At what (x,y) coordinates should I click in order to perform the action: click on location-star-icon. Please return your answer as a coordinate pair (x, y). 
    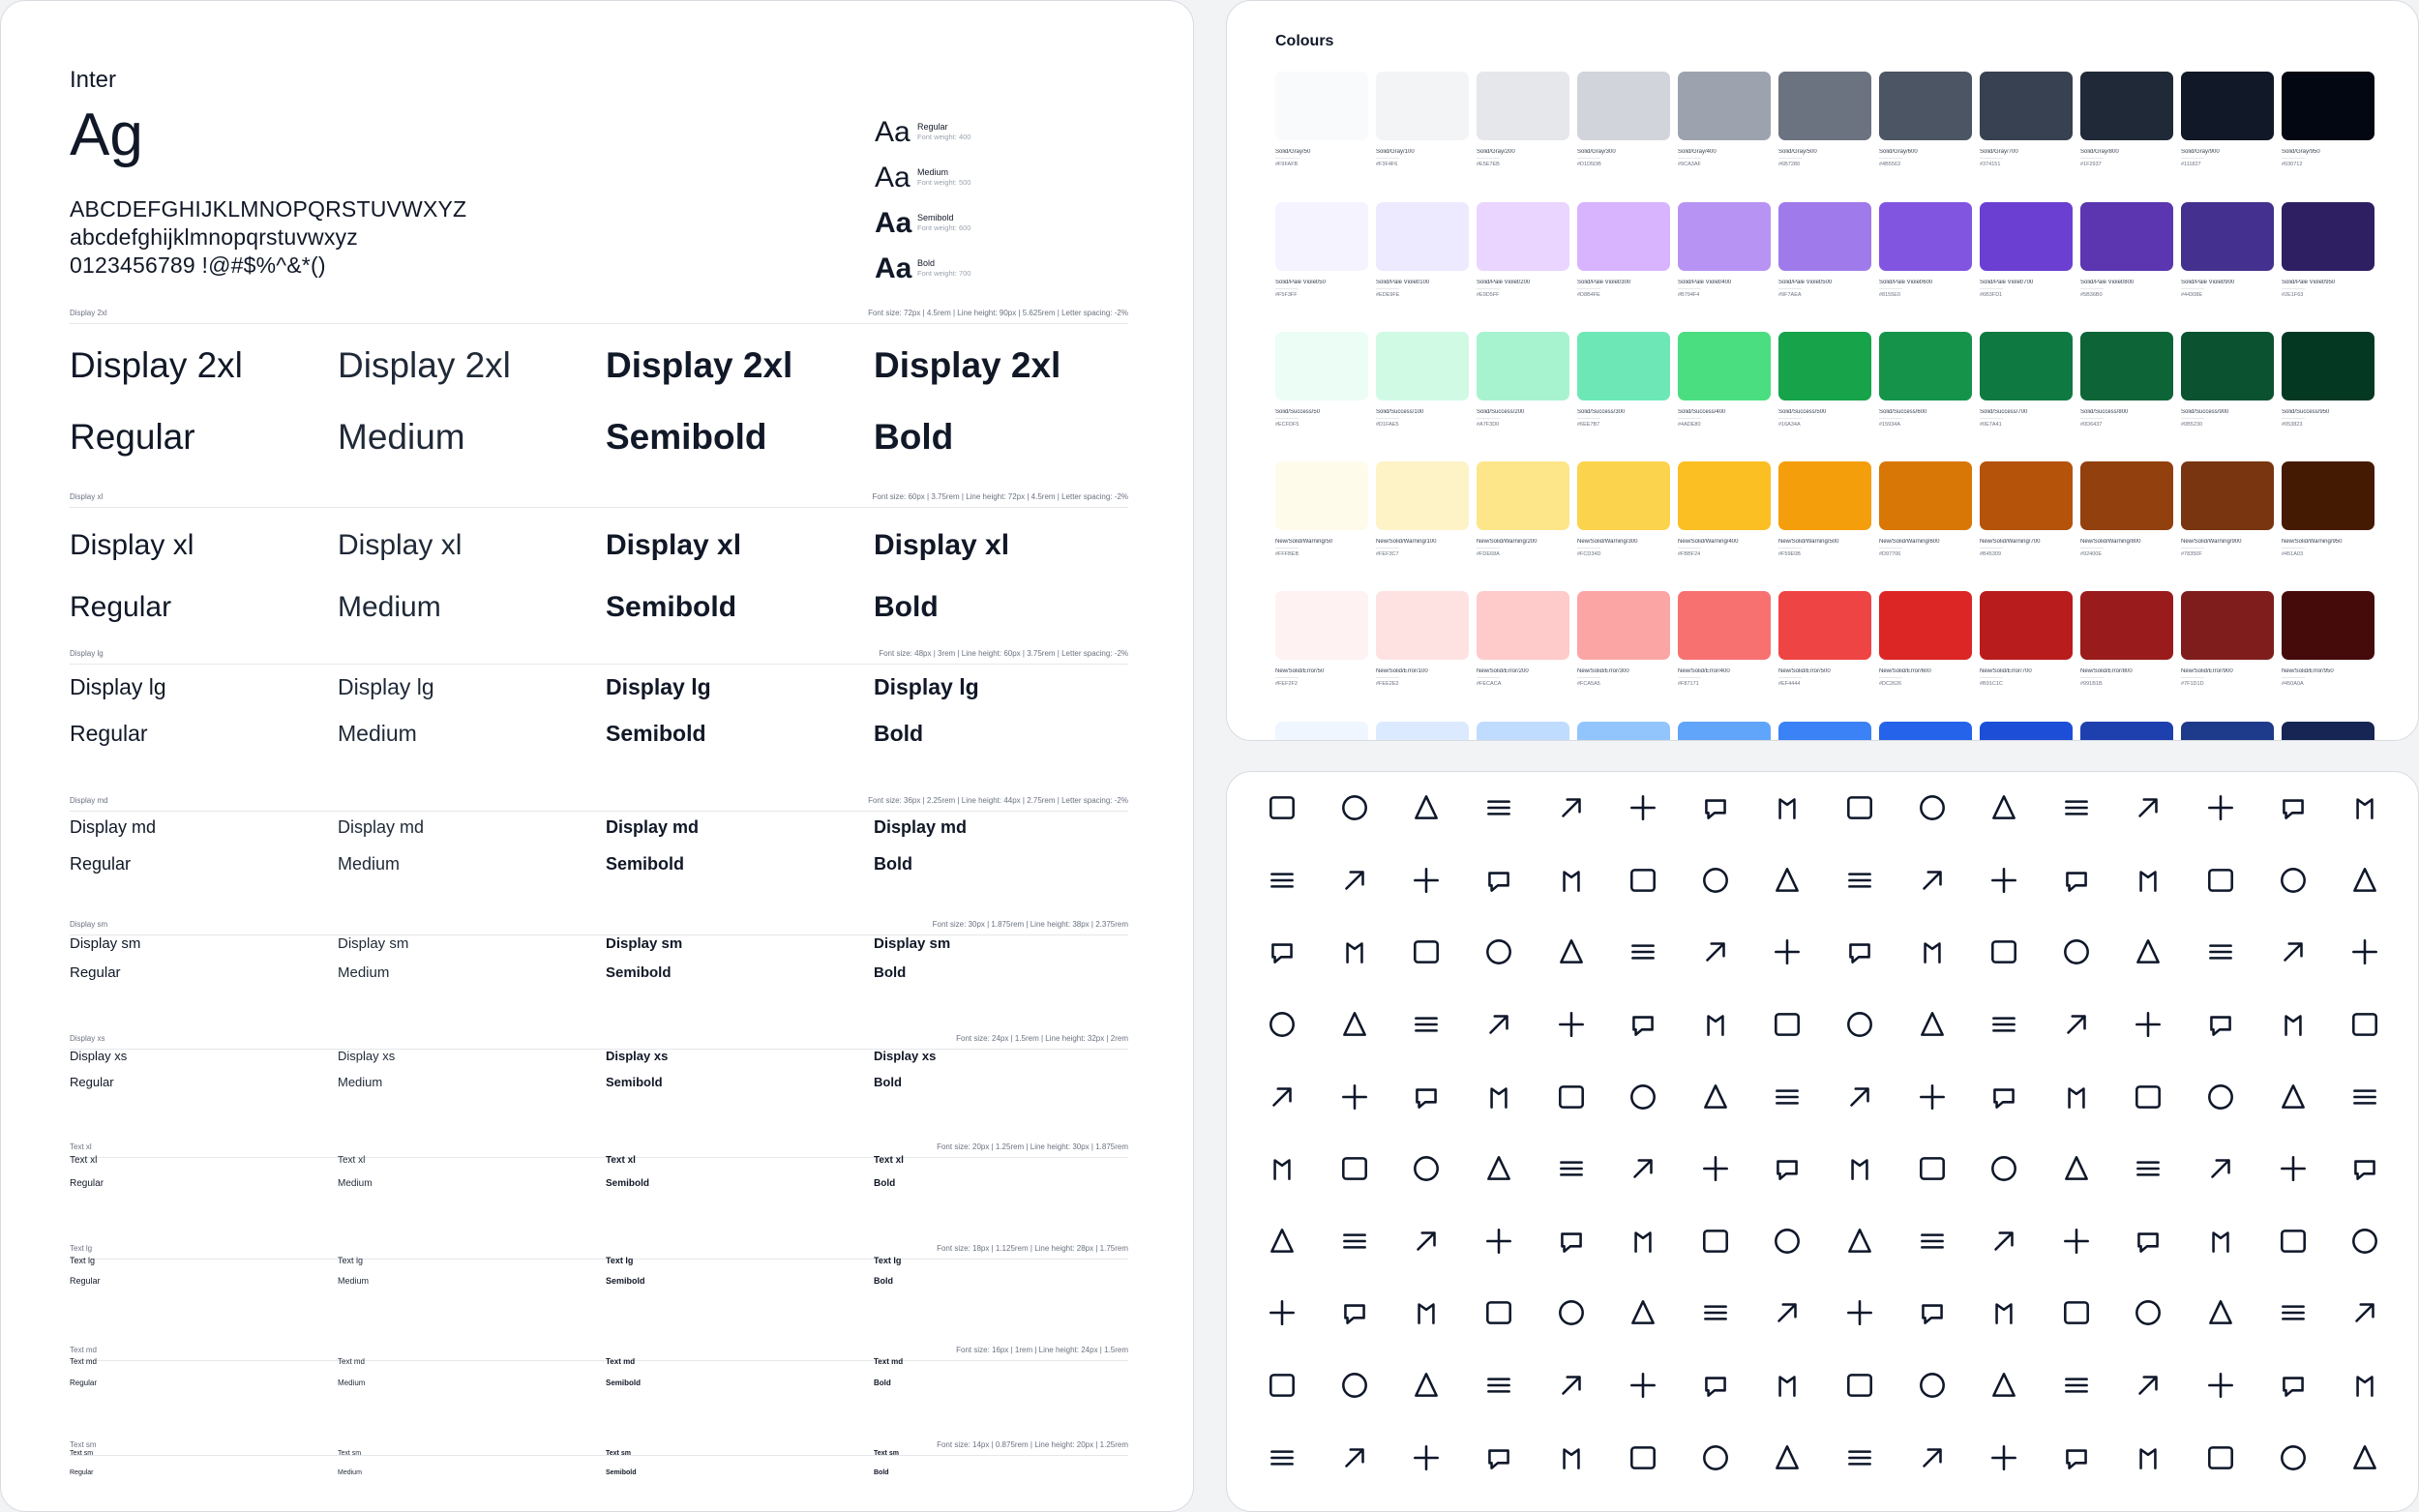
    Looking at the image, I should click on (1355, 1025).